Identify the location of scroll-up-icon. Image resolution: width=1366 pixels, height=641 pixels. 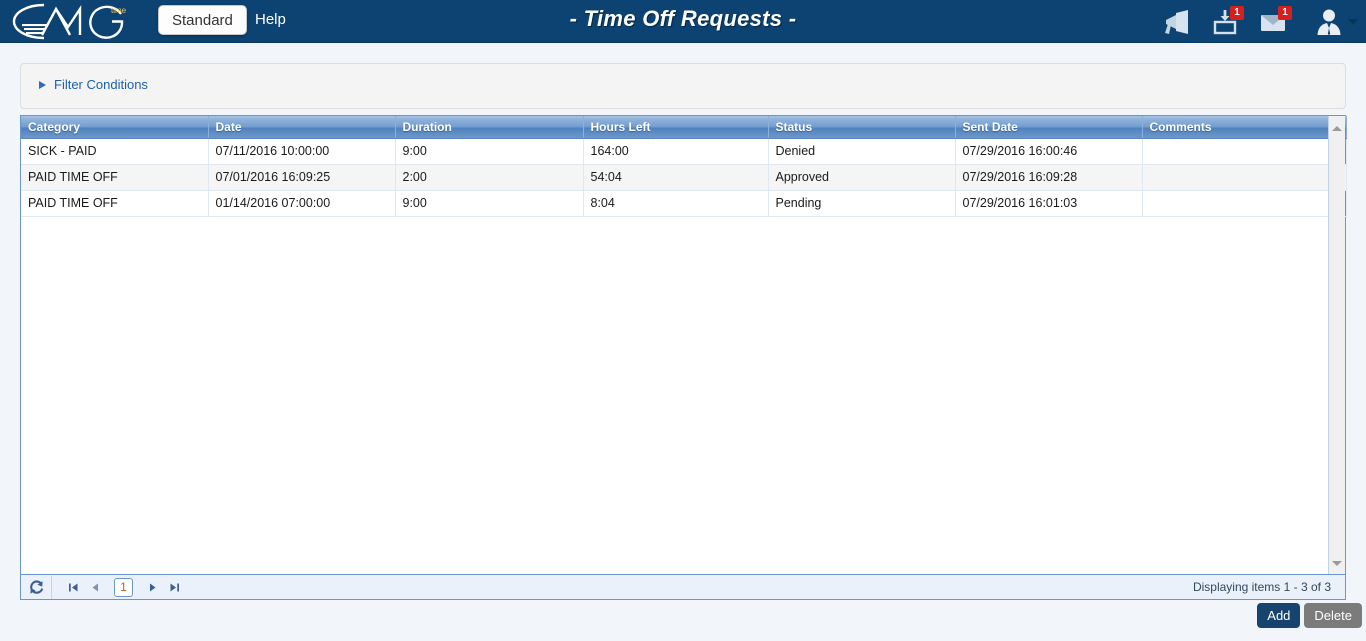
(1337, 128).